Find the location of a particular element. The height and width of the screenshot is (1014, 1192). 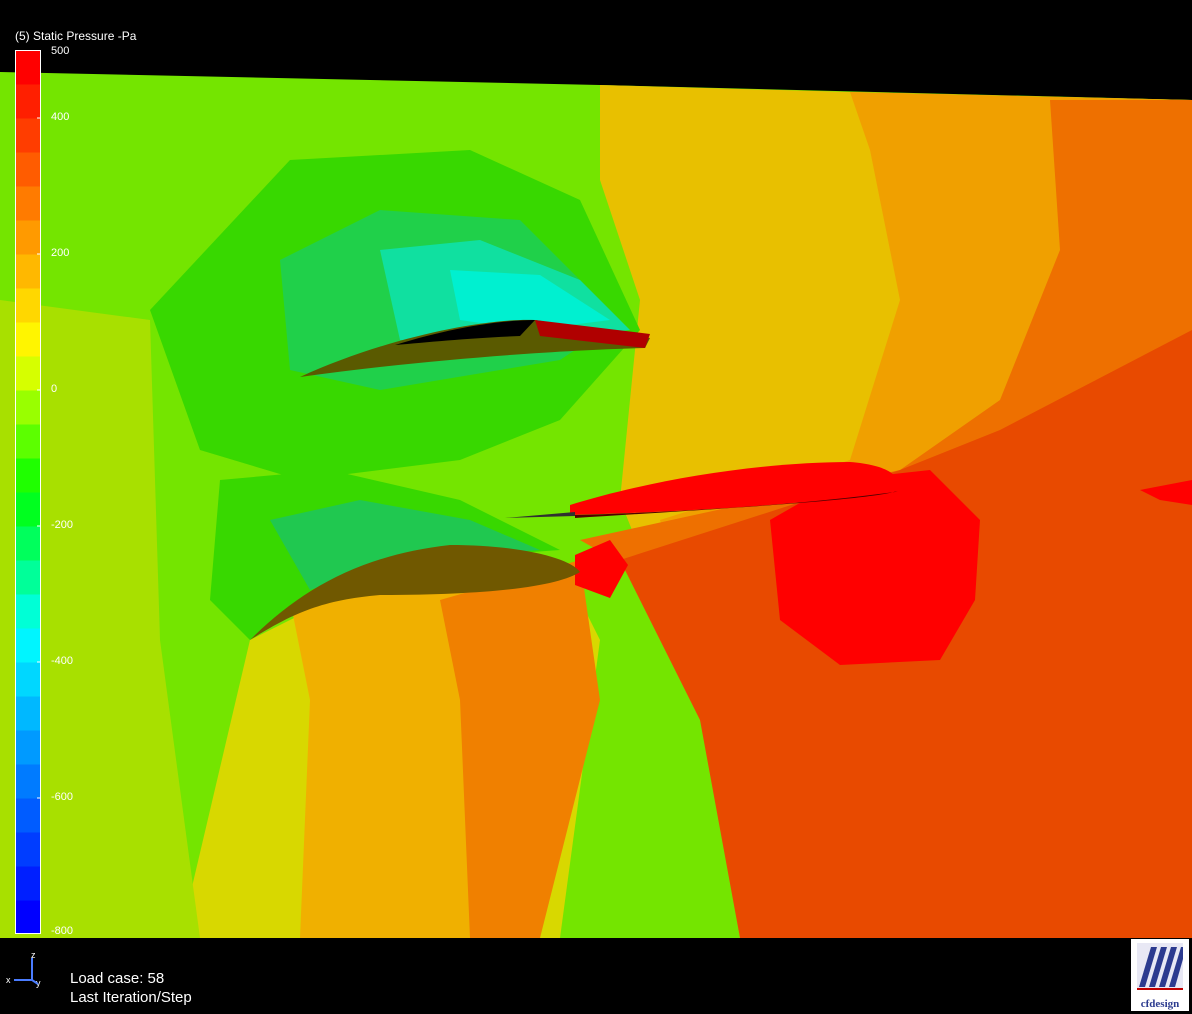

legend-tick-label: -600 is located at coordinates (62, 797).